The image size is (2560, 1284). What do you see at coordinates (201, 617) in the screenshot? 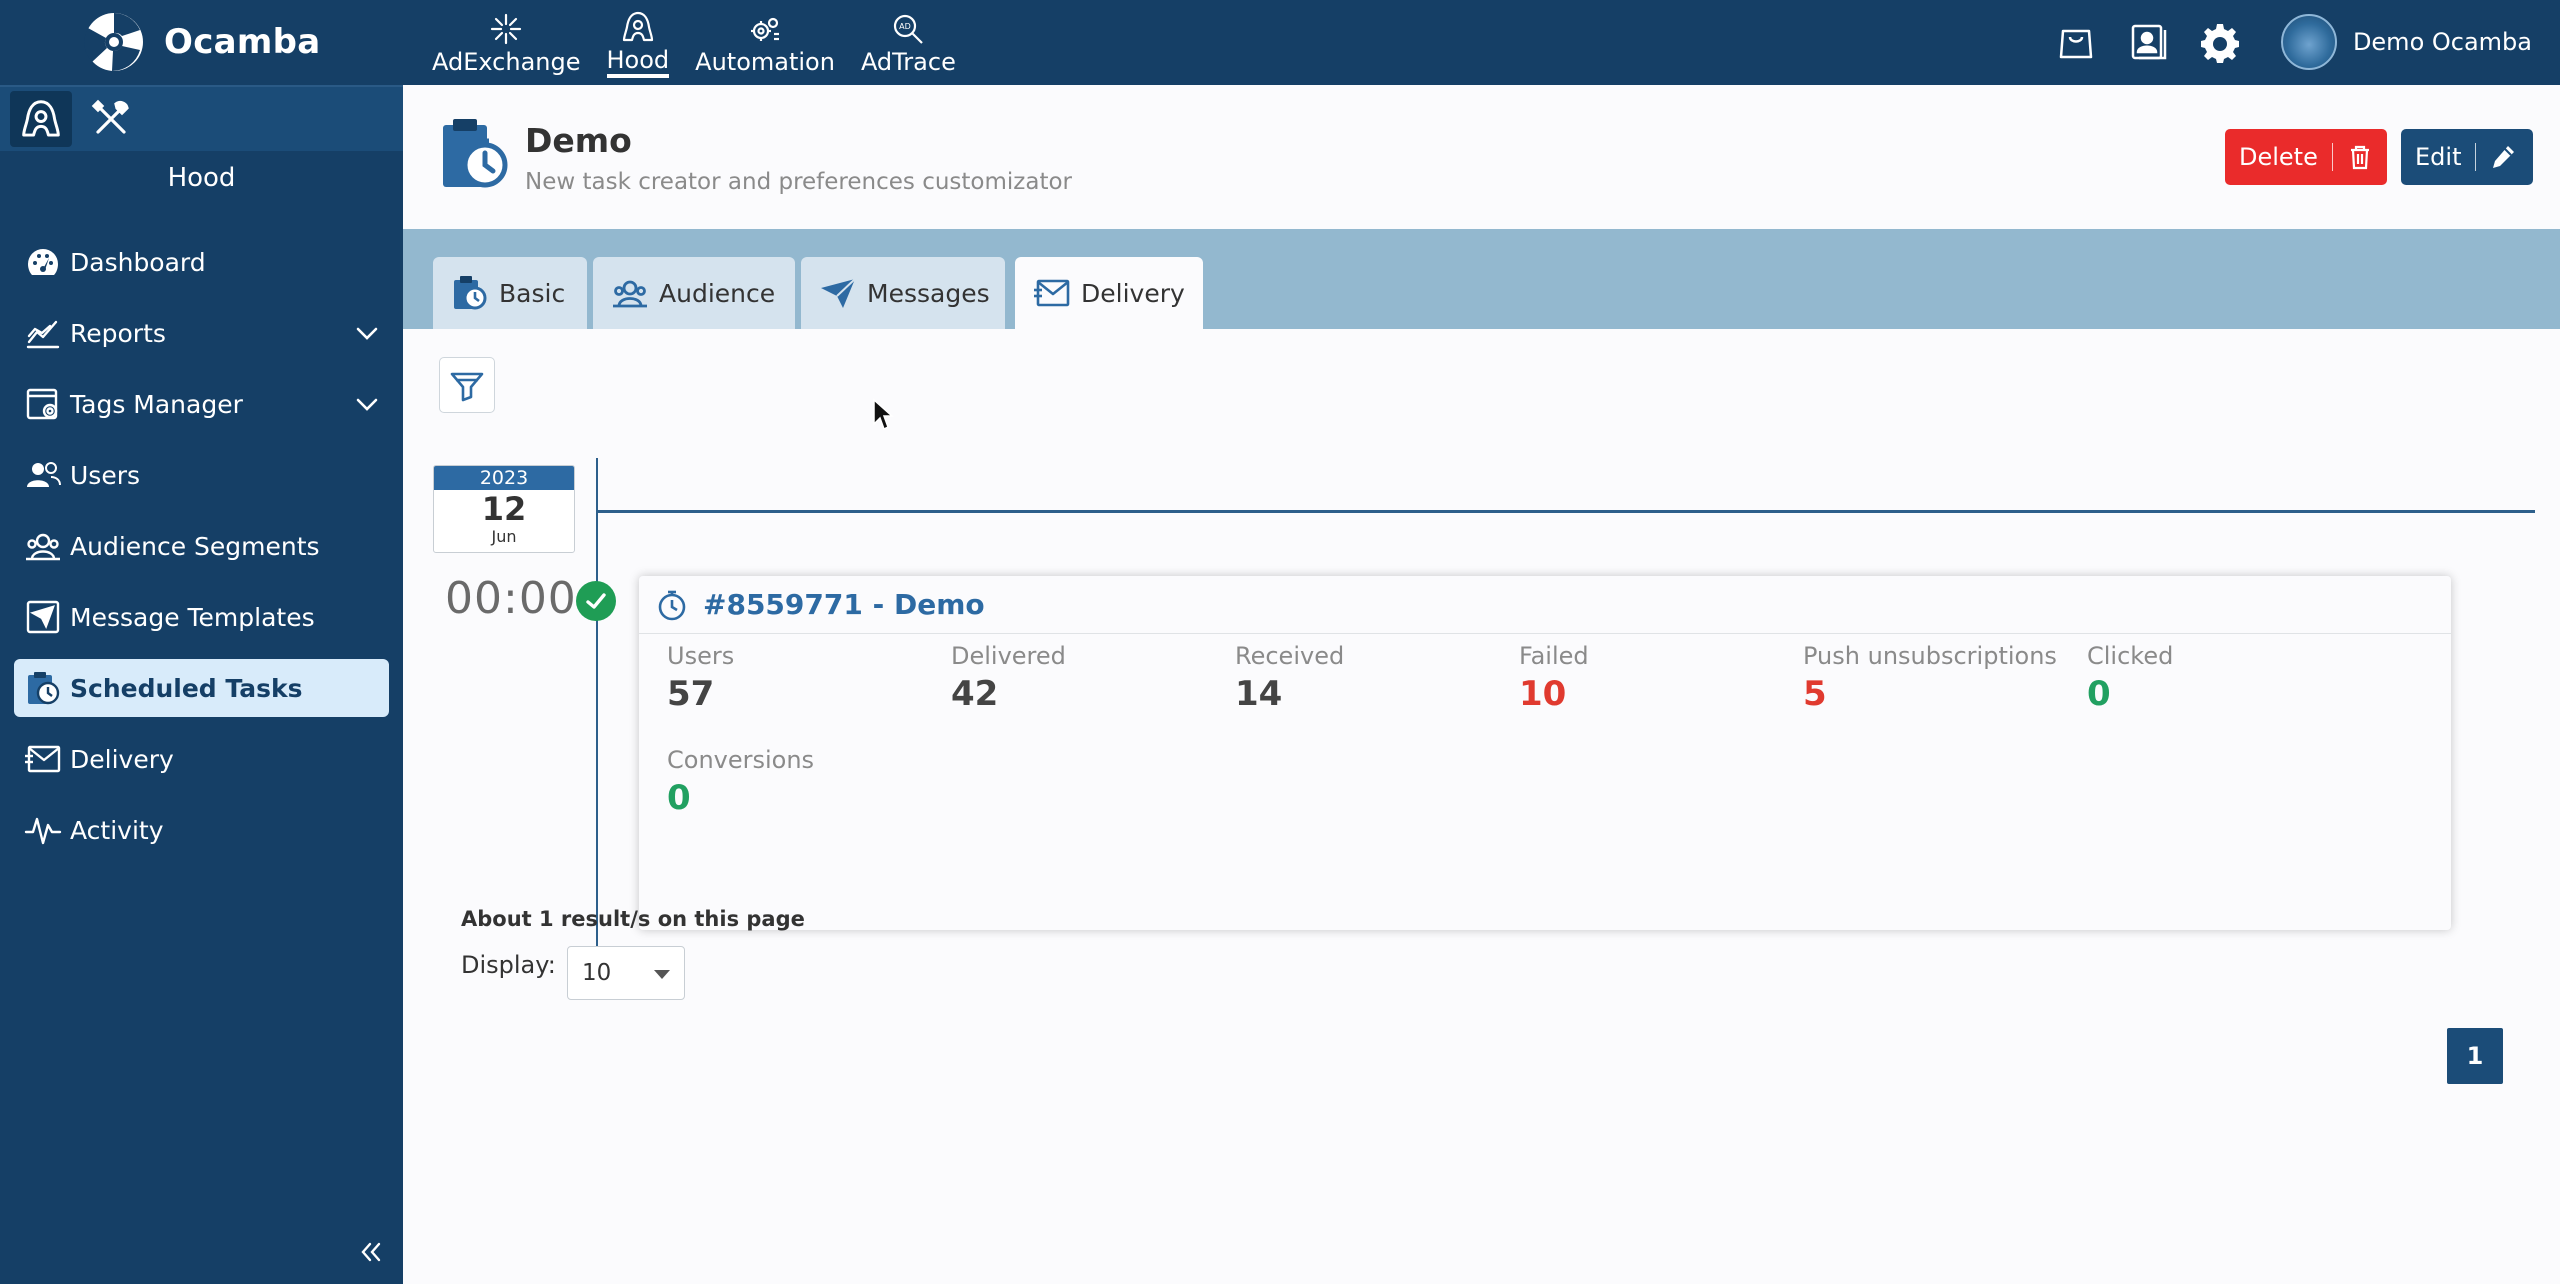
I see `sidebar-item-message-templates: Message Templates` at bounding box center [201, 617].